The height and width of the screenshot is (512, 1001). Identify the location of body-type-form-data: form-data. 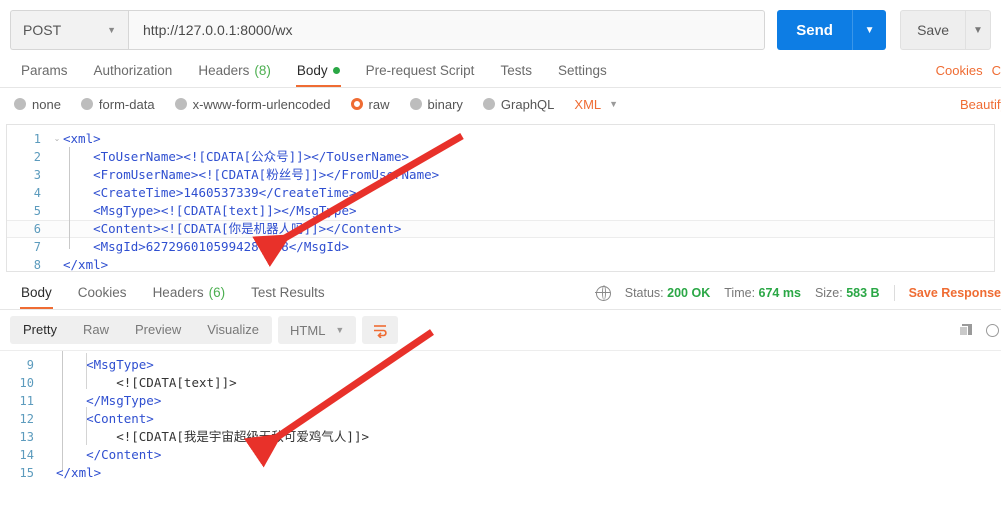
(117, 104).